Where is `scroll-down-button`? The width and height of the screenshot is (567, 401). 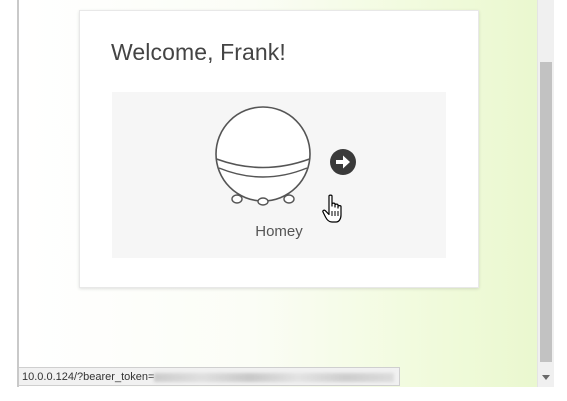 scroll-down-button is located at coordinates (546, 377).